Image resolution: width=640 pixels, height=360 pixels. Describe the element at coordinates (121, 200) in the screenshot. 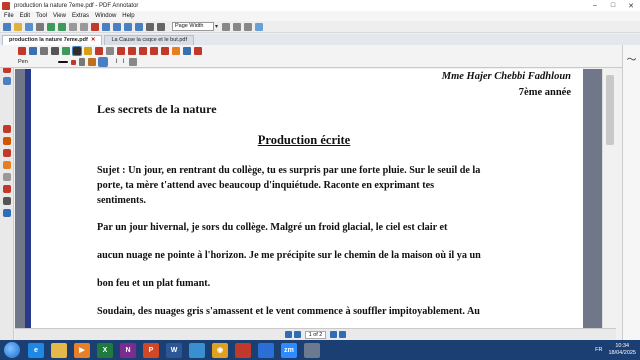

I see `text-line: sentiments.` at that location.